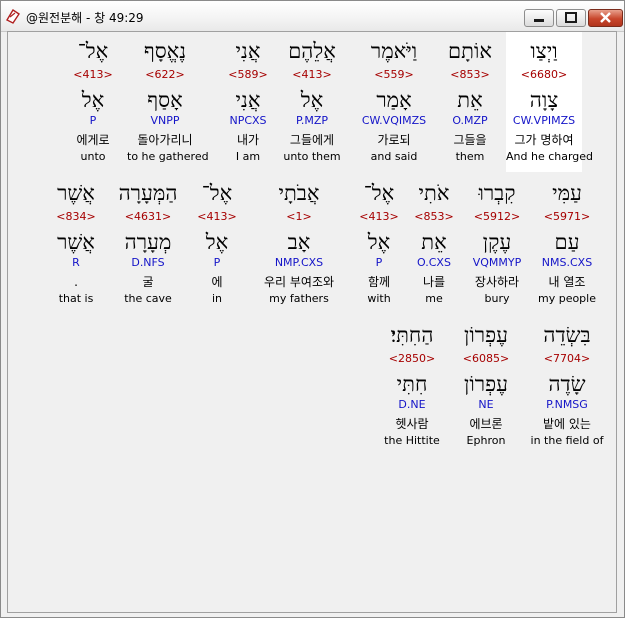 This screenshot has width=625, height=618. I want to click on korean-gloss: 밭에 있는, so click(567, 424).